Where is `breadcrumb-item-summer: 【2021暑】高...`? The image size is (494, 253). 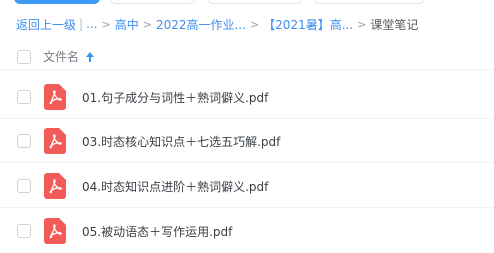
breadcrumb-item-summer: 【2021暑】高... is located at coordinates (308, 24).